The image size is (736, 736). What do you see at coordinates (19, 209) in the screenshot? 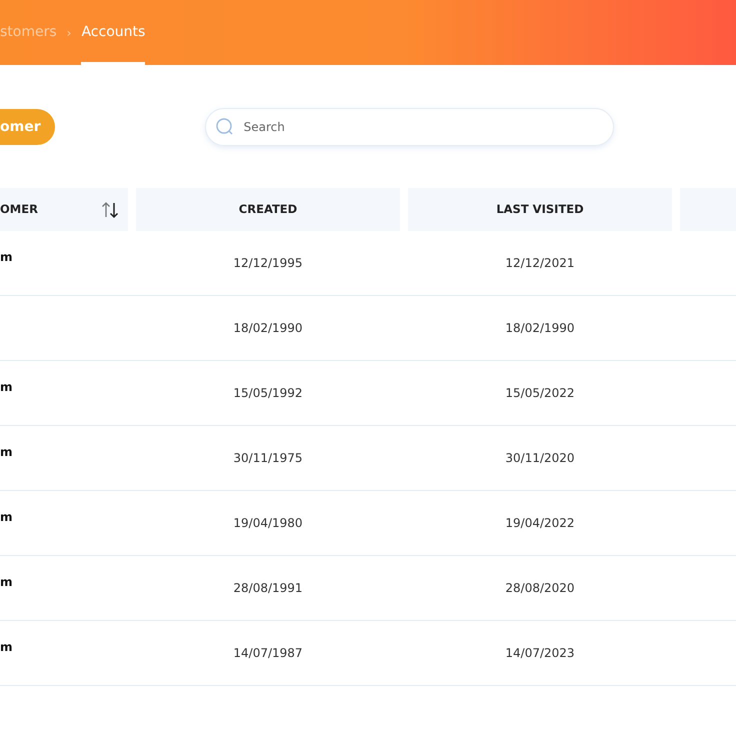
I see `column-header: OMER` at bounding box center [19, 209].